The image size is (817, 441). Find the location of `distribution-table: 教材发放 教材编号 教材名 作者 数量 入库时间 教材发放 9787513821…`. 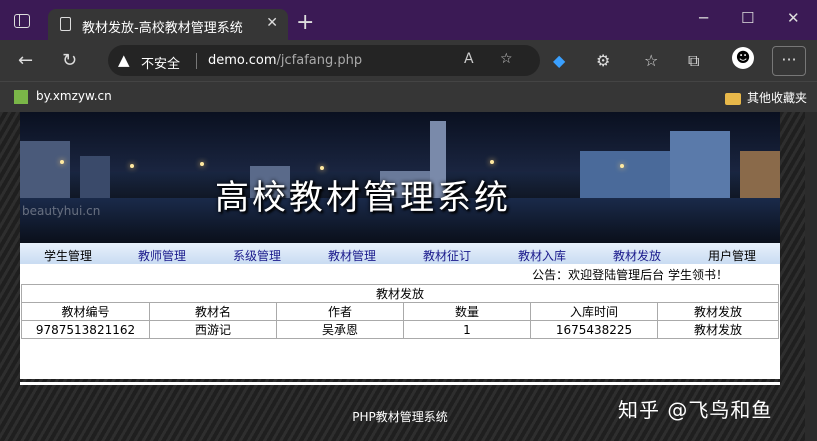

distribution-table: 教材发放 教材编号 教材名 作者 数量 入库时间 教材发放 9787513821… is located at coordinates (400, 311).